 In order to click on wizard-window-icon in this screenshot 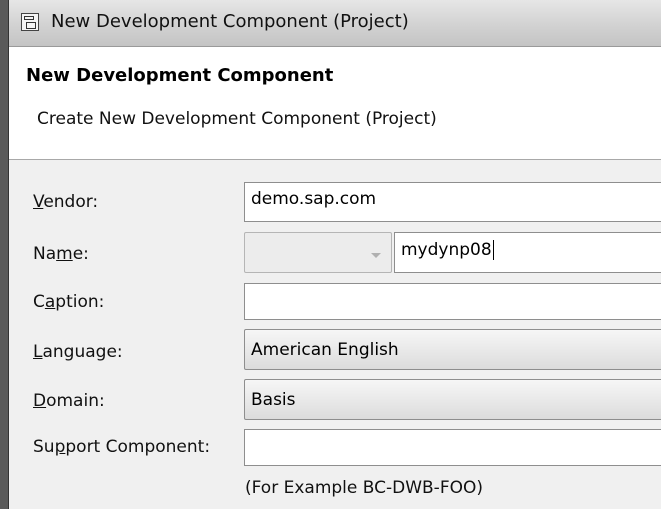, I will do `click(30, 22)`.